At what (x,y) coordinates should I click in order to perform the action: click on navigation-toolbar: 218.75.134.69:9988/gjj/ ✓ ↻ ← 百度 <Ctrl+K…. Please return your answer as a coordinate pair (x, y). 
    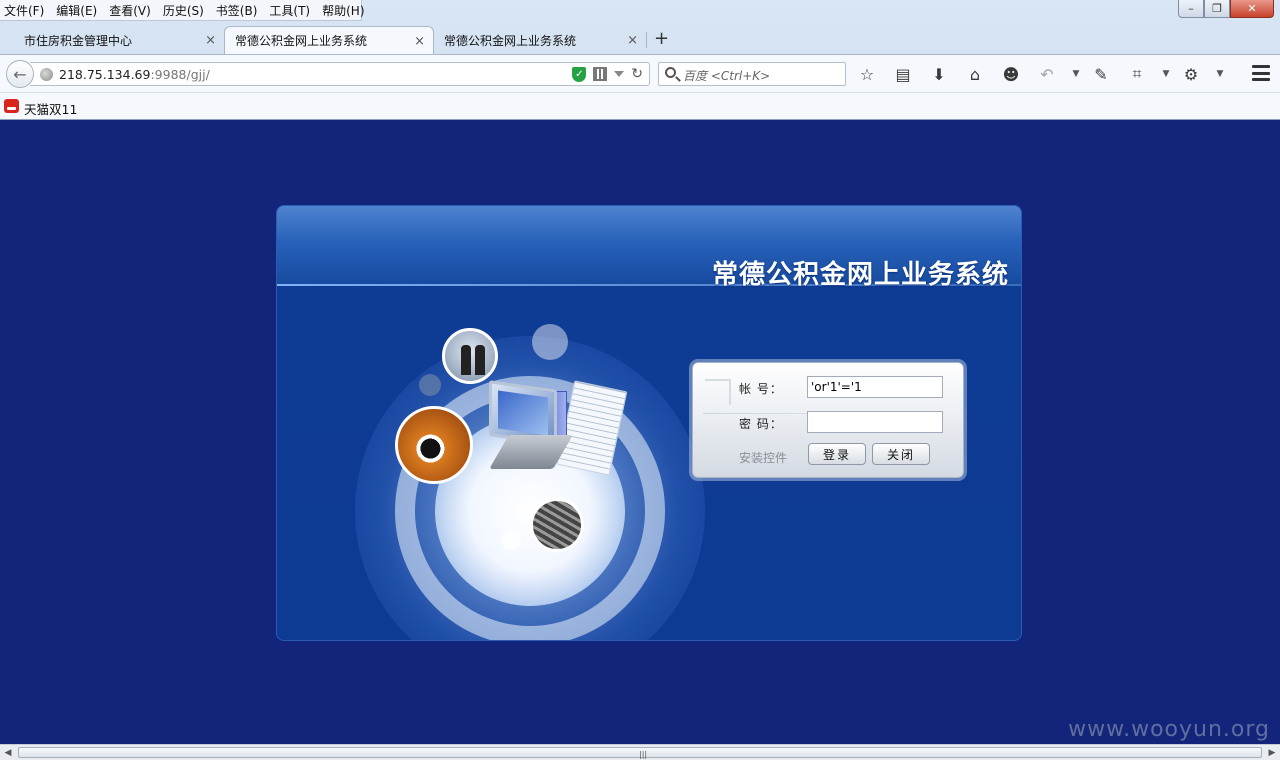
    Looking at the image, I should click on (640, 73).